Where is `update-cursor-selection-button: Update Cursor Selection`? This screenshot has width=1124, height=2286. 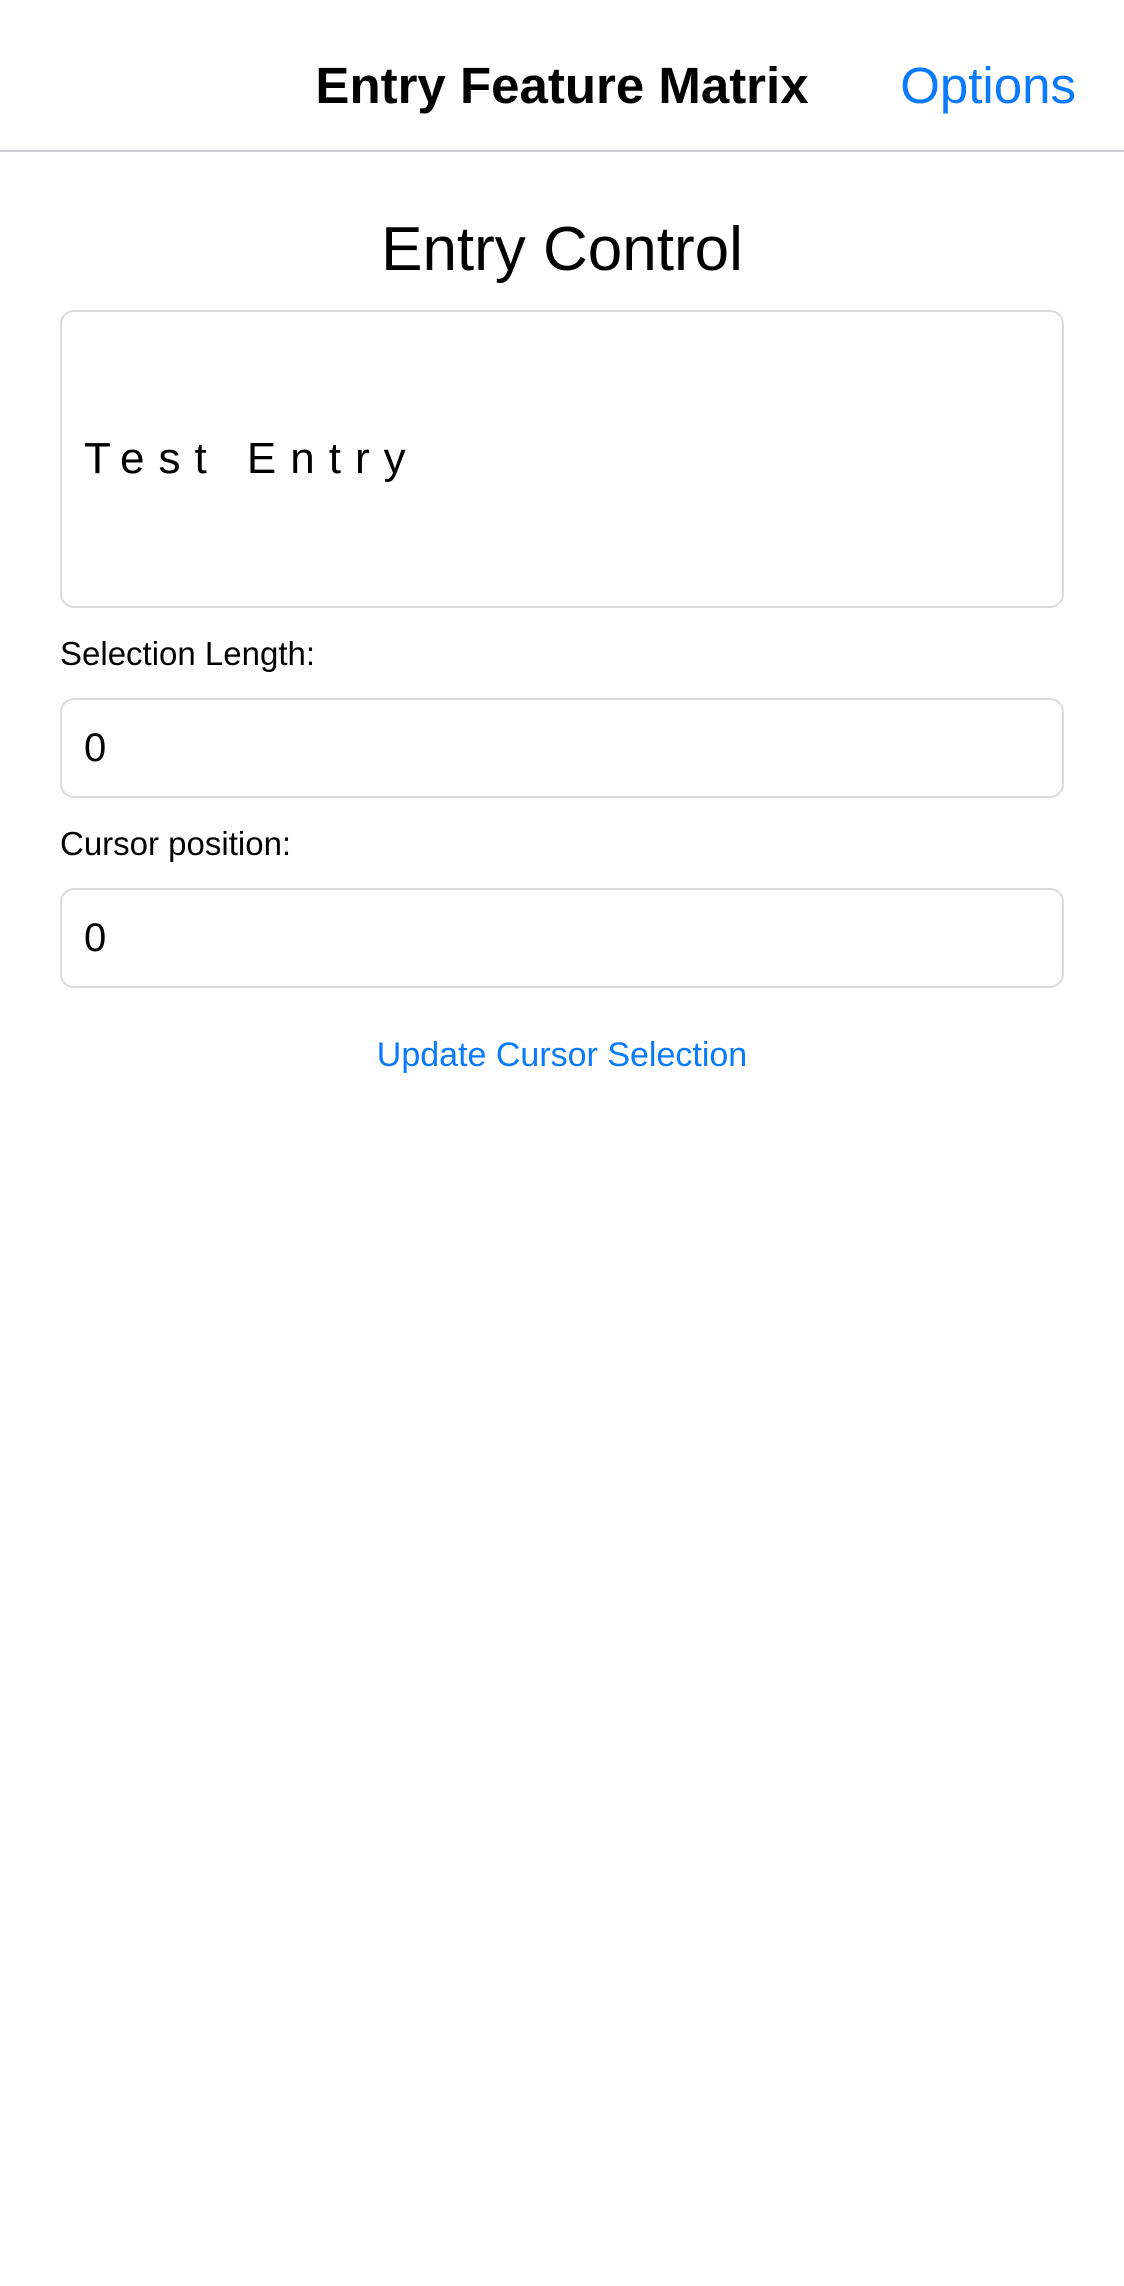
update-cursor-selection-button: Update Cursor Selection is located at coordinates (562, 1055).